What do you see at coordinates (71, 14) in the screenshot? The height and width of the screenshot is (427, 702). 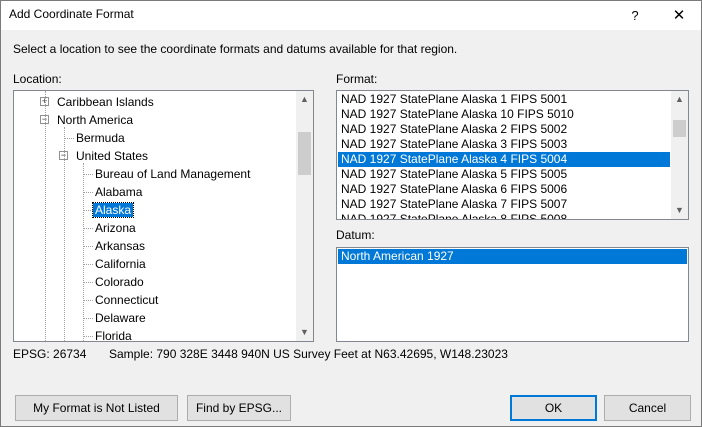 I see `window-title: Add Coordinate Format` at bounding box center [71, 14].